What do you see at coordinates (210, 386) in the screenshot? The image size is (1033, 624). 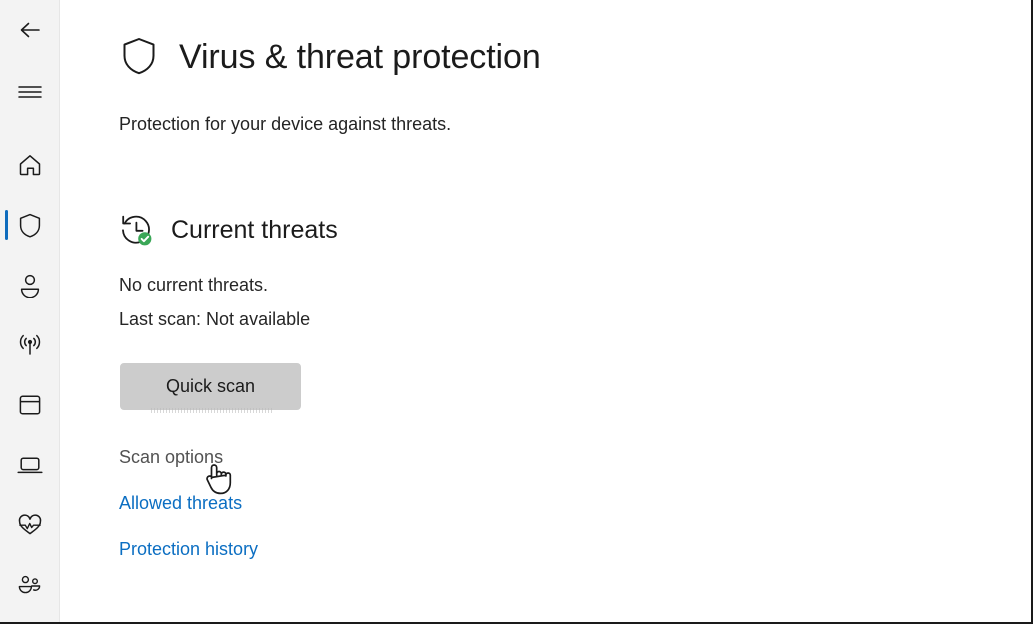 I see `quick-scan-button: Quick scan` at bounding box center [210, 386].